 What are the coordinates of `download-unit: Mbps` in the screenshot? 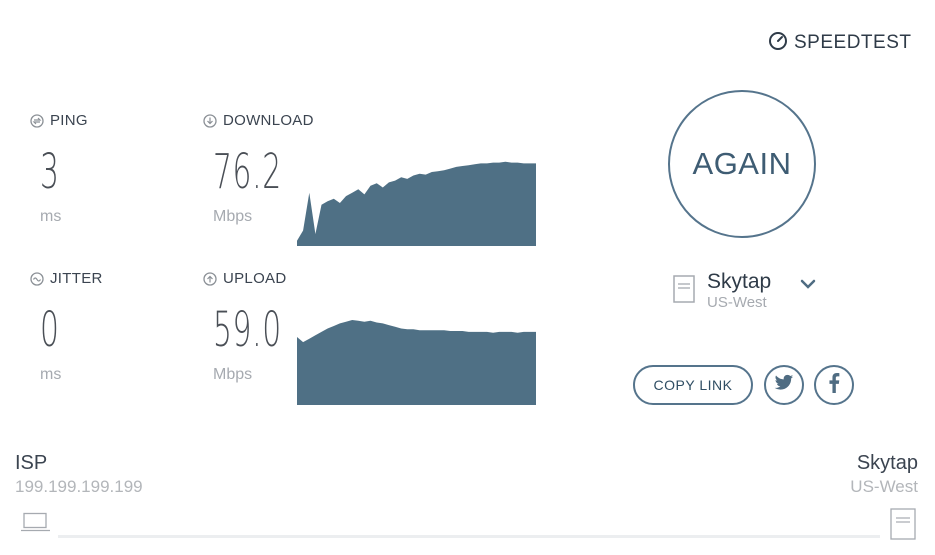 It's located at (233, 216).